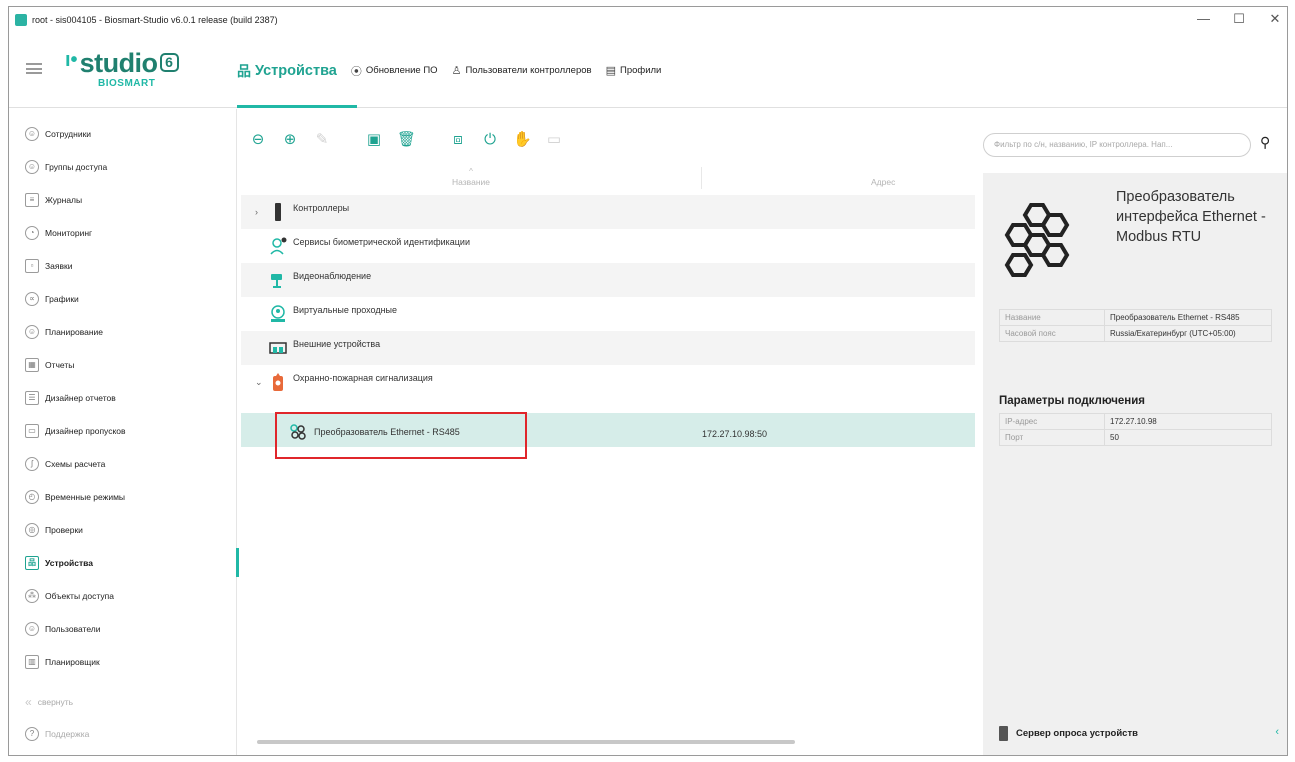  I want to click on sidebar-item-reports: ▦ Отчеты, so click(123, 364).